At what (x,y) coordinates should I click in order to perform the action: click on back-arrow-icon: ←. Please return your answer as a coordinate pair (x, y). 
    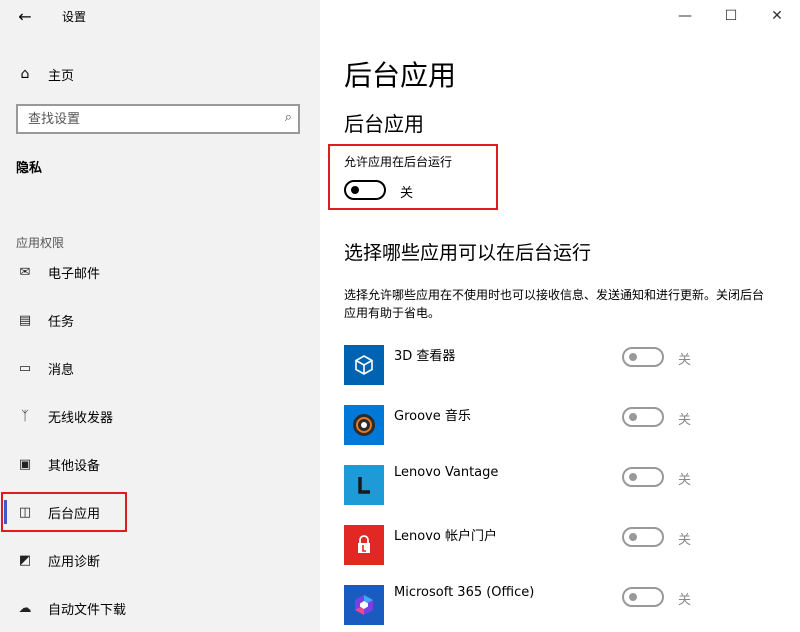
    Looking at the image, I should click on (25, 17).